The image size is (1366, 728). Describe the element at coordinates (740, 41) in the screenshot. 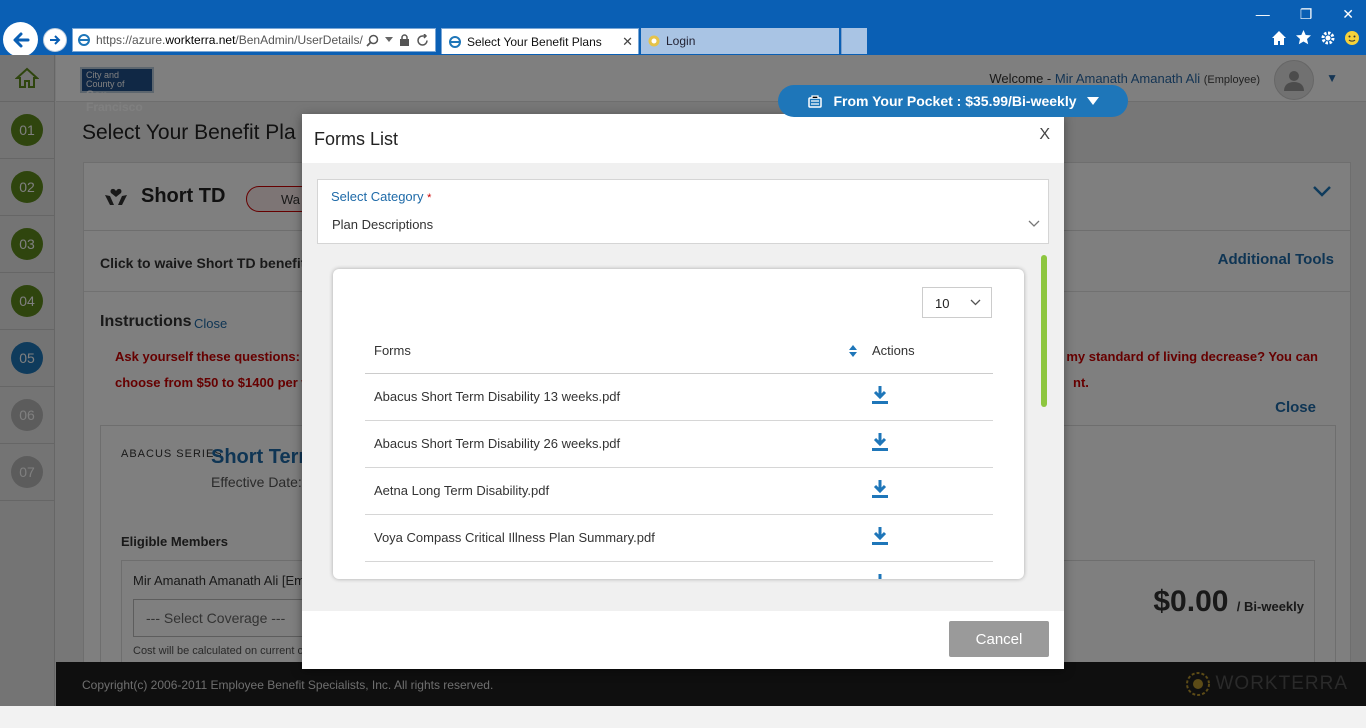

I see `tab-login: Login` at that location.